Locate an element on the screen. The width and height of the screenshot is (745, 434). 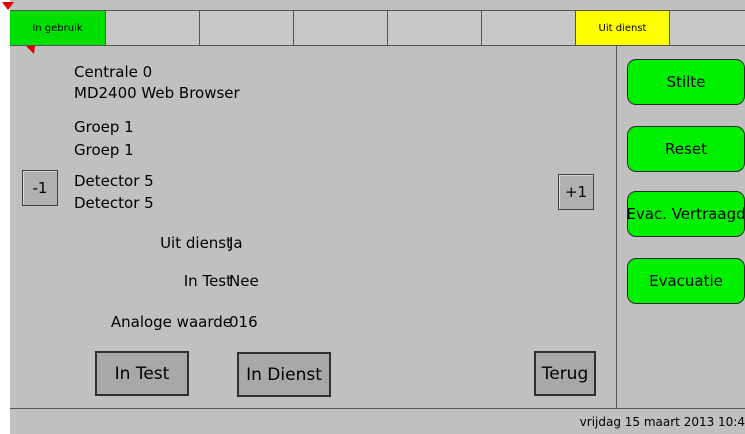
evac-vertraagd-button: Evac. Vertraagd is located at coordinates (686, 214).